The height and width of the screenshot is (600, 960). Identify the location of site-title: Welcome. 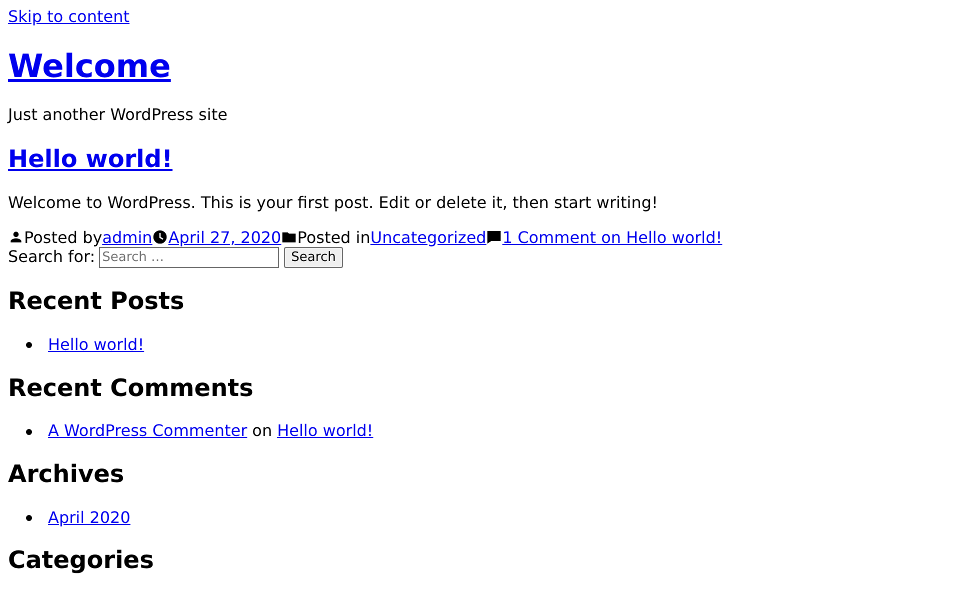
(89, 65).